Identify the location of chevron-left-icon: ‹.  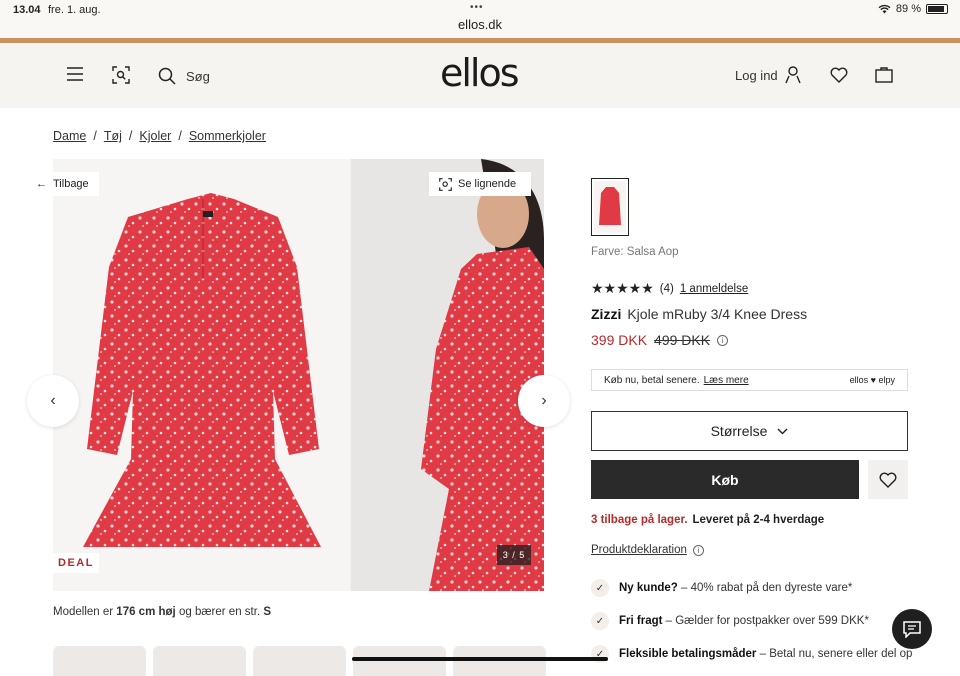
(53, 400).